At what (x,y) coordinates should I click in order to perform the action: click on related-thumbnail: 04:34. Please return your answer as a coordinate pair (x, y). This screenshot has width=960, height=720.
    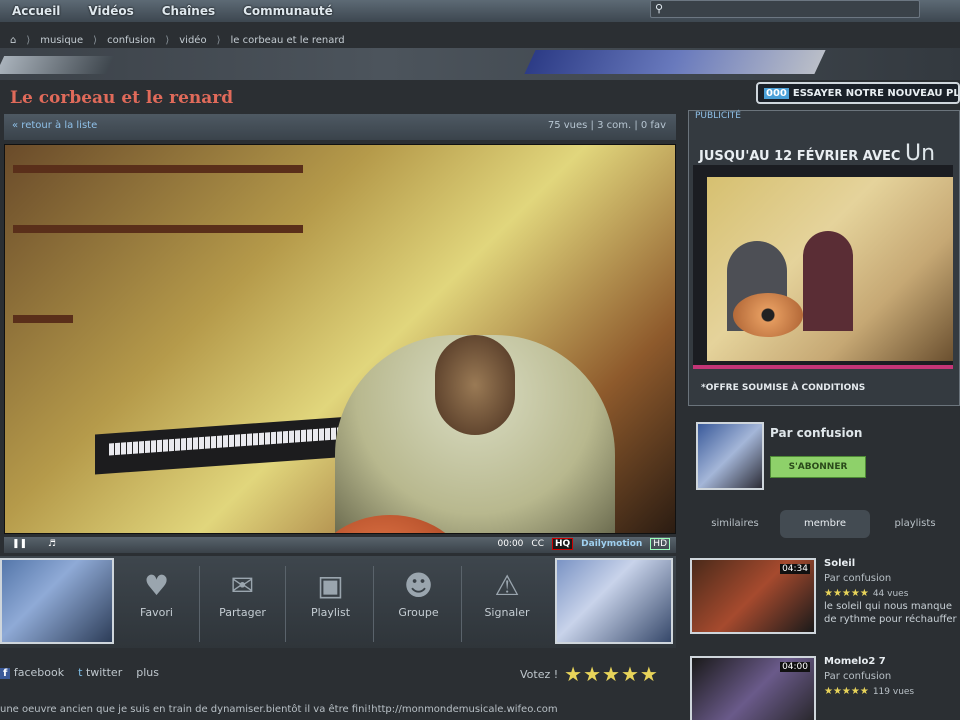
    Looking at the image, I should click on (753, 596).